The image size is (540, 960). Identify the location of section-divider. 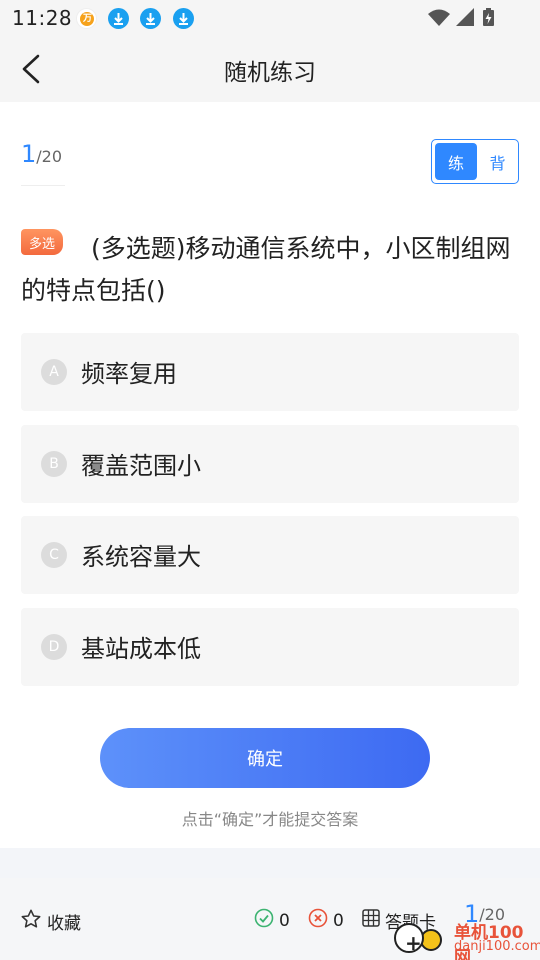
(270, 863).